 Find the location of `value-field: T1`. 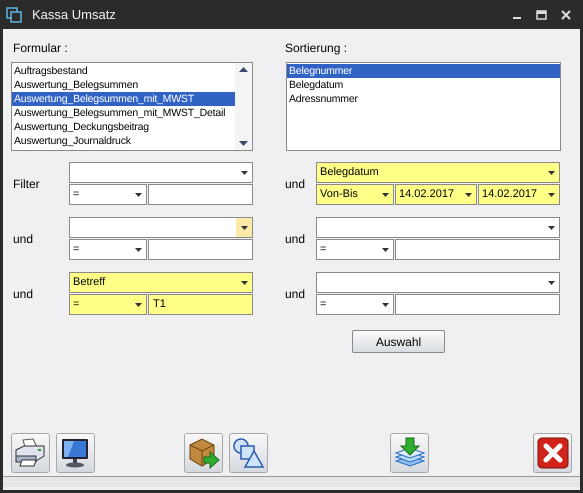

value-field: T1 is located at coordinates (200, 304).